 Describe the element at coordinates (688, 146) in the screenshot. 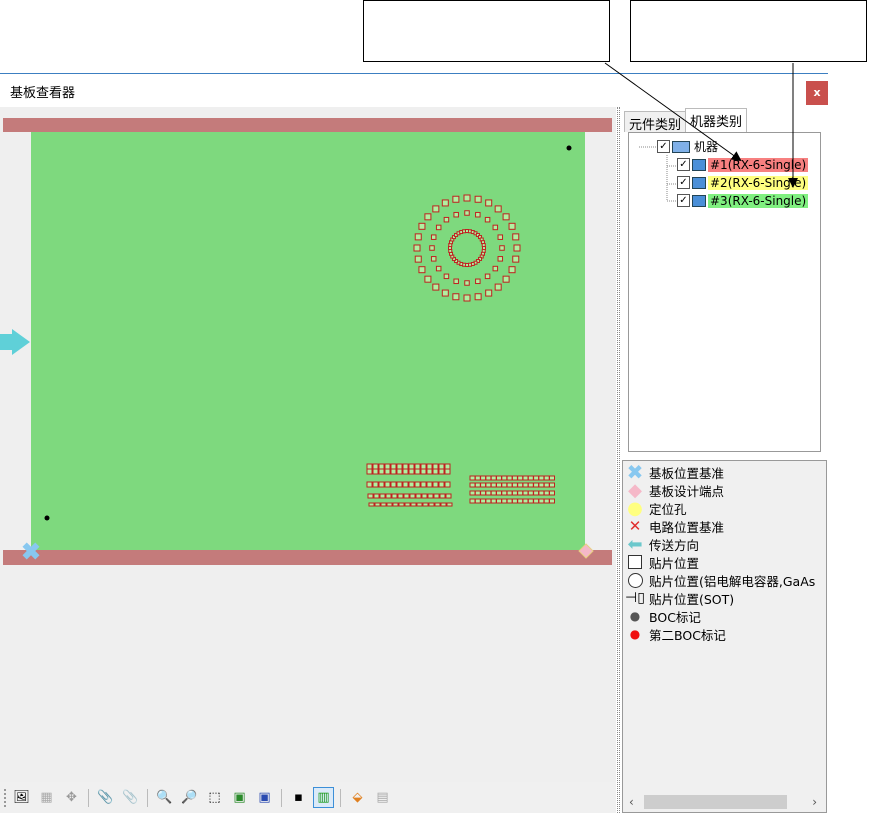

I see `tree-node-root: ✓ 机器` at that location.